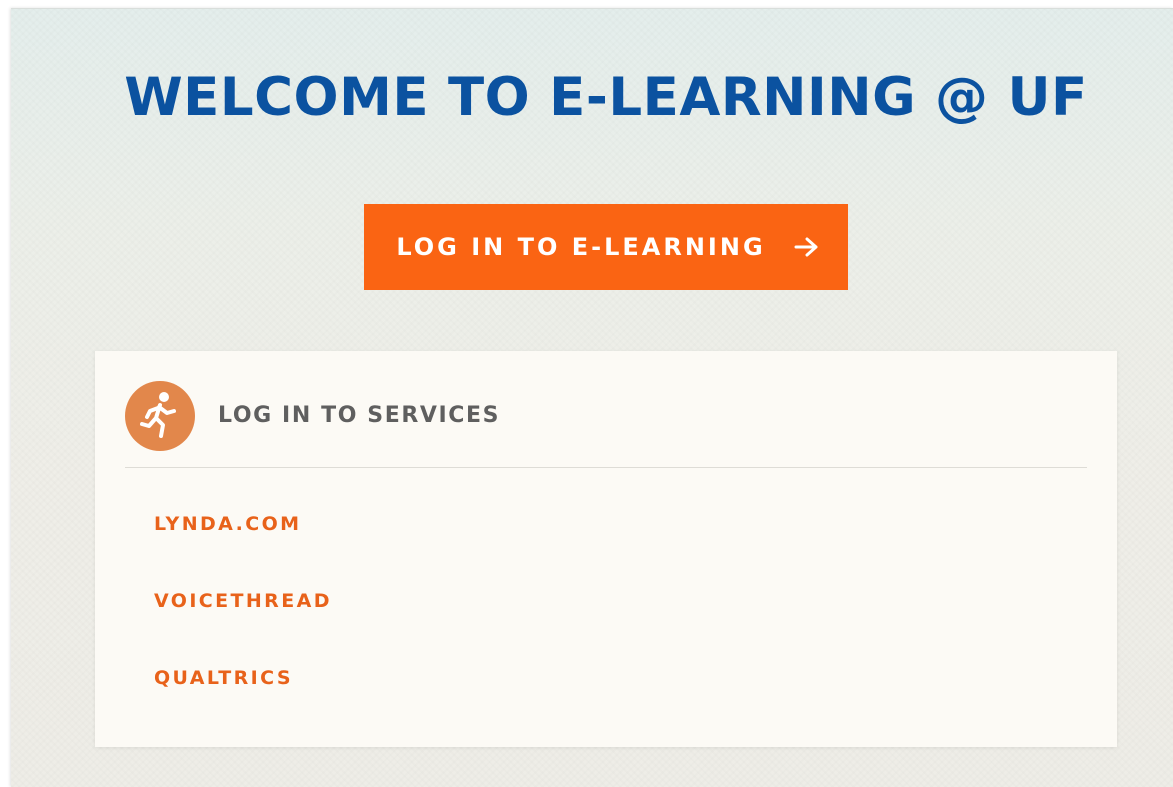  I want to click on services-header: LOG IN TO SERVICES, so click(606, 423).